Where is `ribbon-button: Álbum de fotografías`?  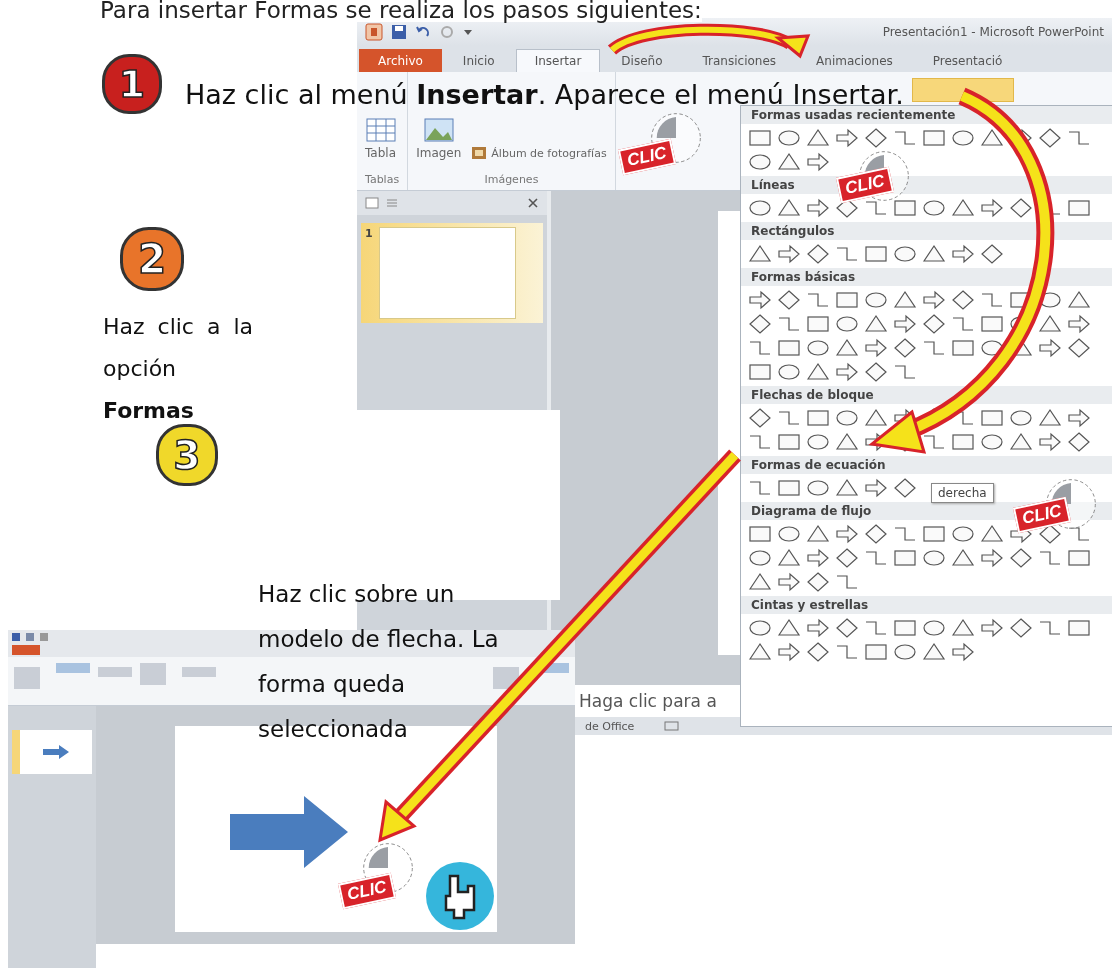 ribbon-button: Álbum de fotografías is located at coordinates (539, 153).